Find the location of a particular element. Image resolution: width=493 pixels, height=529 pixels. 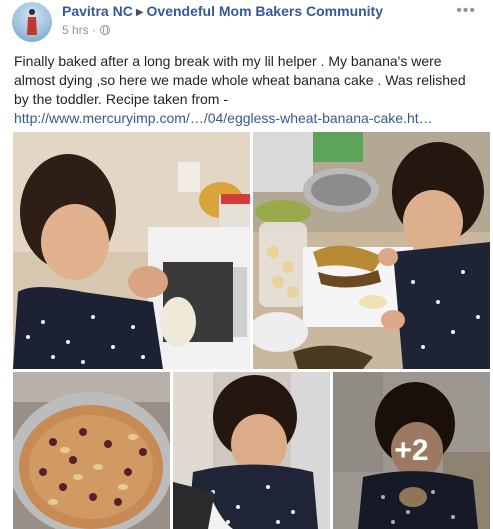

photo-child-stirring is located at coordinates (251, 450).